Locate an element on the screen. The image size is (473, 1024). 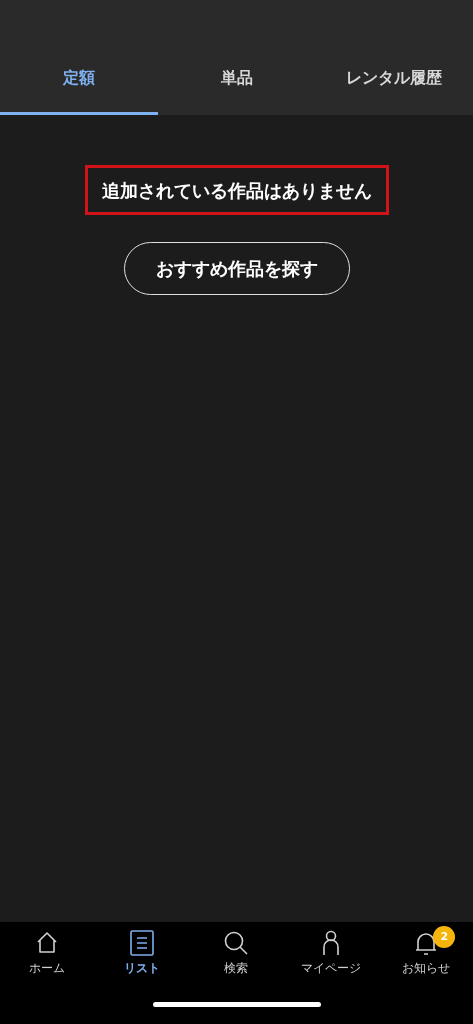
tab: 定額 is located at coordinates (79, 86).